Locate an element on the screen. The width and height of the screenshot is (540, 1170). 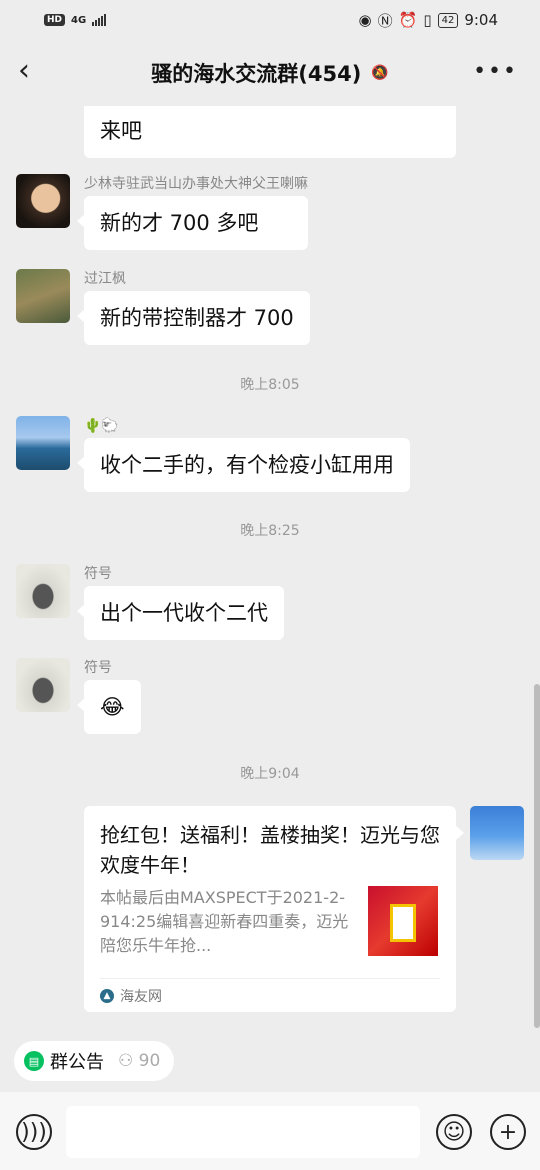
input-bar: ))) ☺ + is located at coordinates (270, 1131).